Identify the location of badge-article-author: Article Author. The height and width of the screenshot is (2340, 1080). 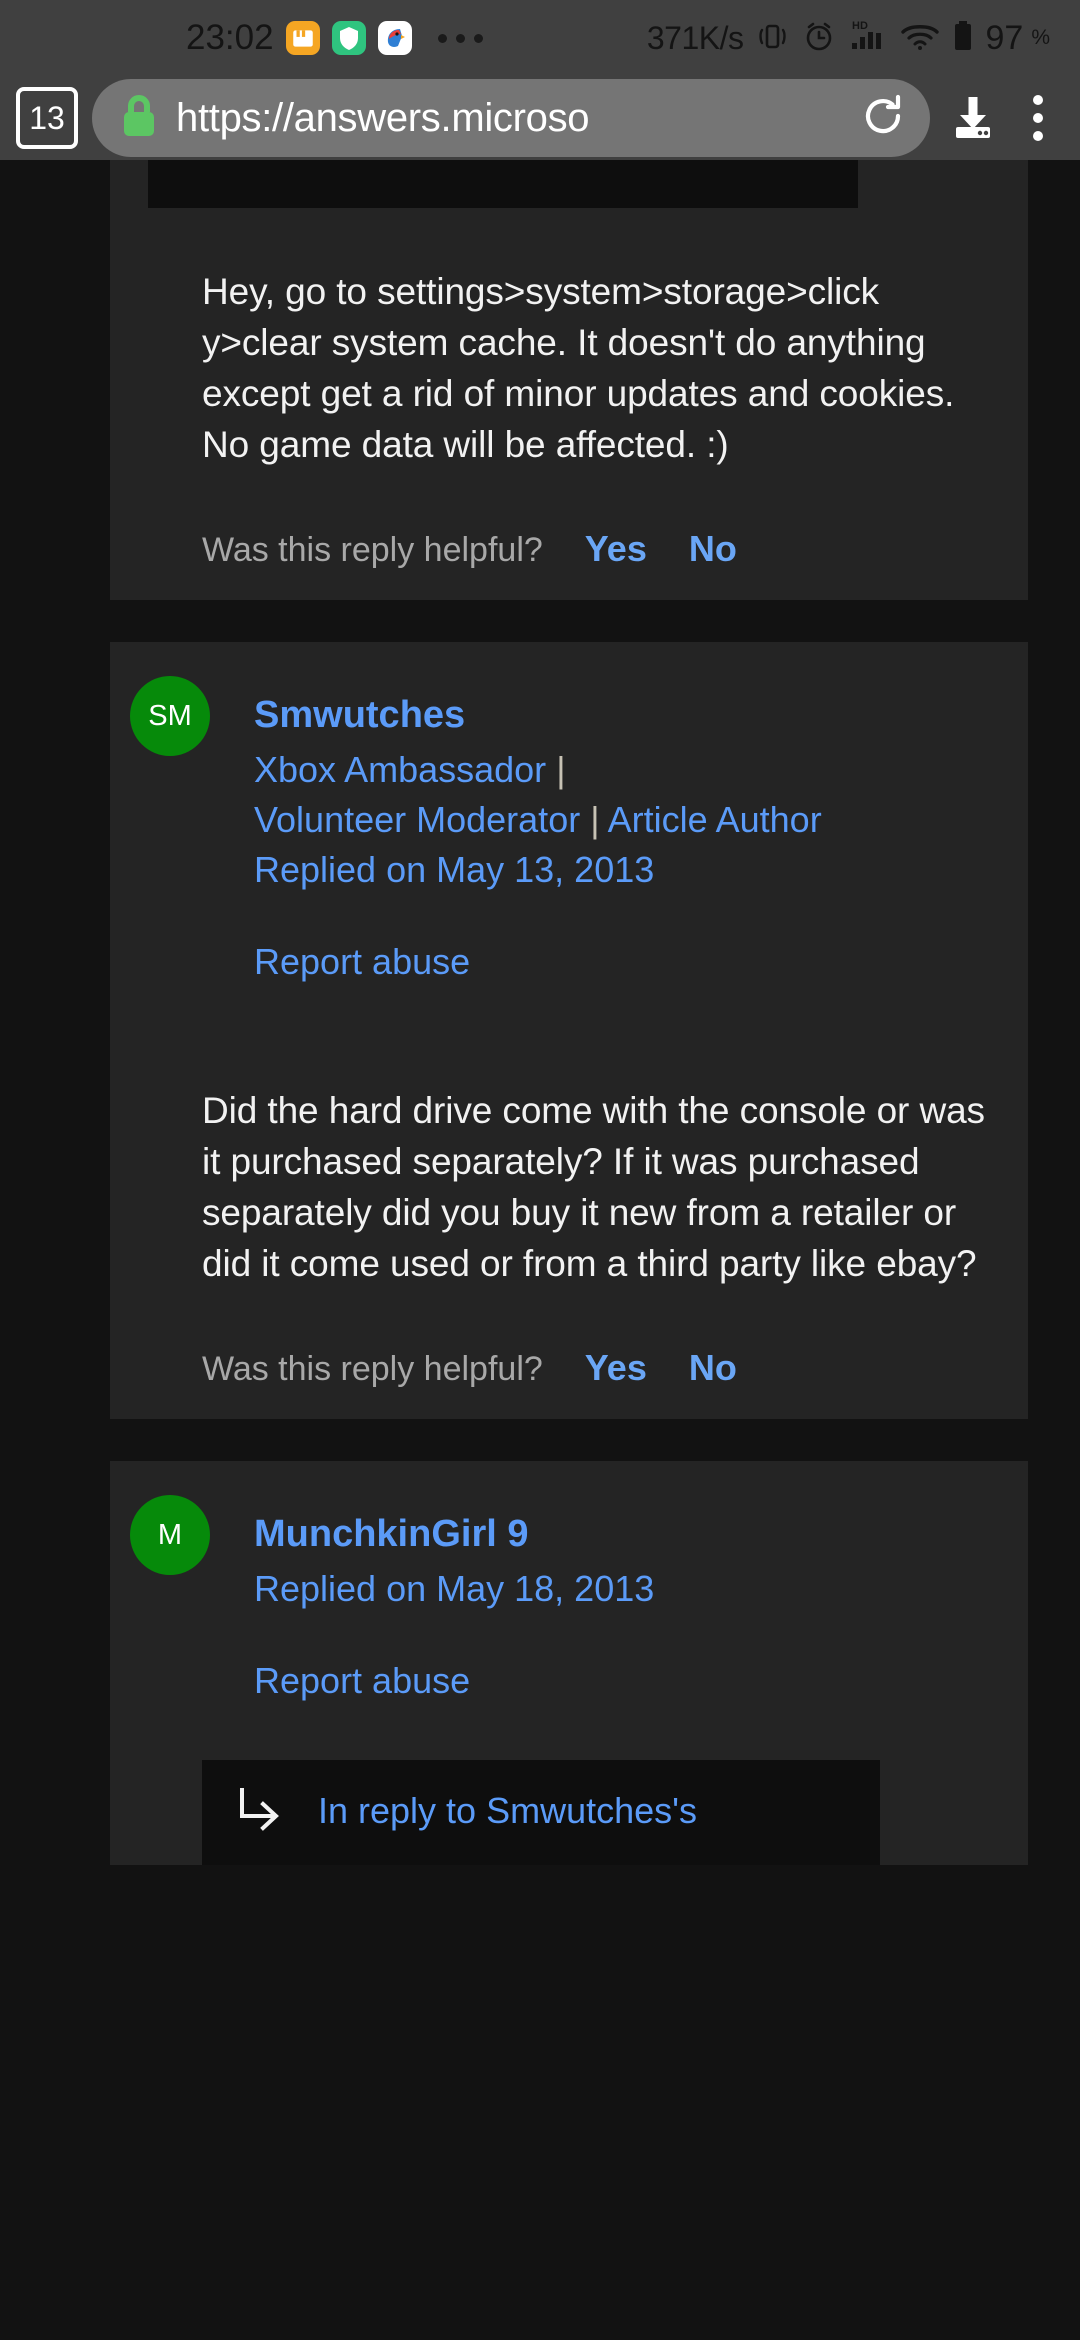
(715, 819).